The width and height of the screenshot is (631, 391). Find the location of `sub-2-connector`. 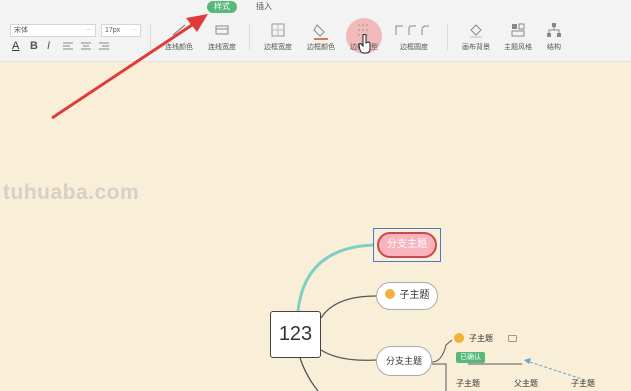

sub-2-connector is located at coordinates (442, 351).